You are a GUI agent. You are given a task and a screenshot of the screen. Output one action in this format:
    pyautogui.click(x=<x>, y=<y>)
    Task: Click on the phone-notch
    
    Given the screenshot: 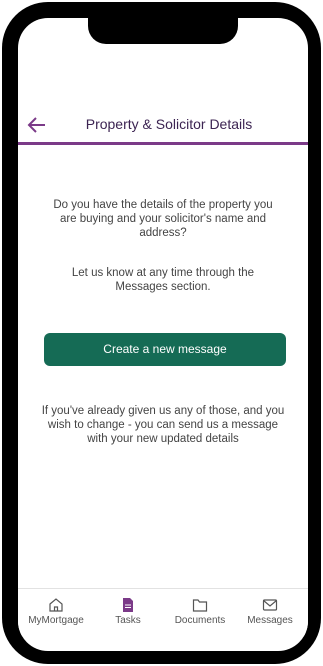 What is the action you would take?
    pyautogui.click(x=163, y=31)
    